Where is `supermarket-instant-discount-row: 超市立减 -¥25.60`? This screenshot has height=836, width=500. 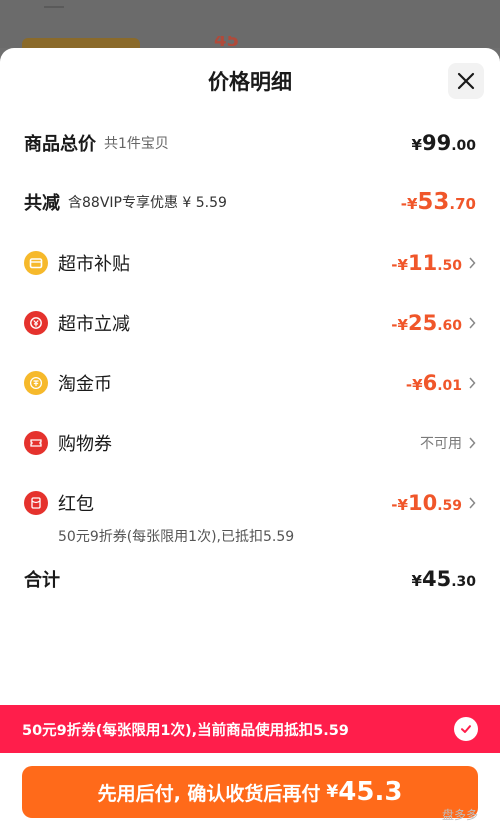
supermarket-instant-discount-row: 超市立减 -¥25.60 is located at coordinates (250, 323).